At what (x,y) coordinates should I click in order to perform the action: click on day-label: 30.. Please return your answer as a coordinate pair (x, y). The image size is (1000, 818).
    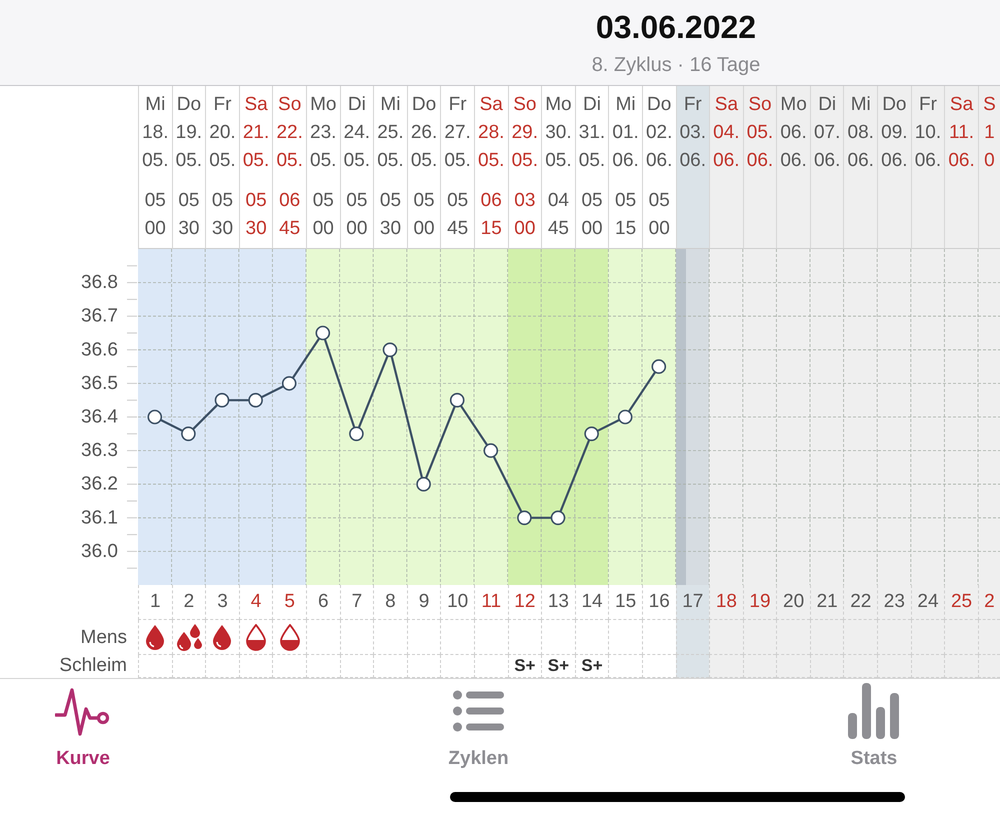
    Looking at the image, I should click on (558, 133).